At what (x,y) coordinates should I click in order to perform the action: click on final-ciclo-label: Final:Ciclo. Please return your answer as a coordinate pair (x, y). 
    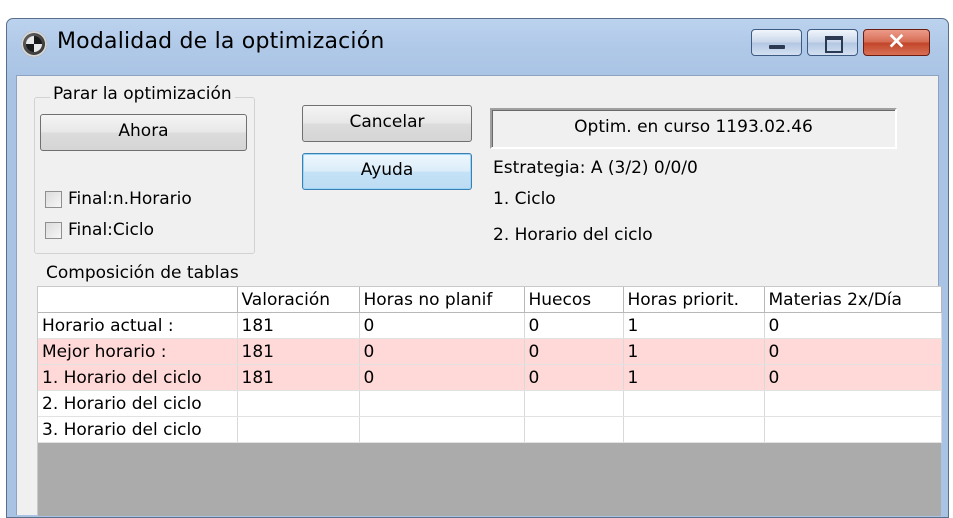
    Looking at the image, I should click on (111, 230).